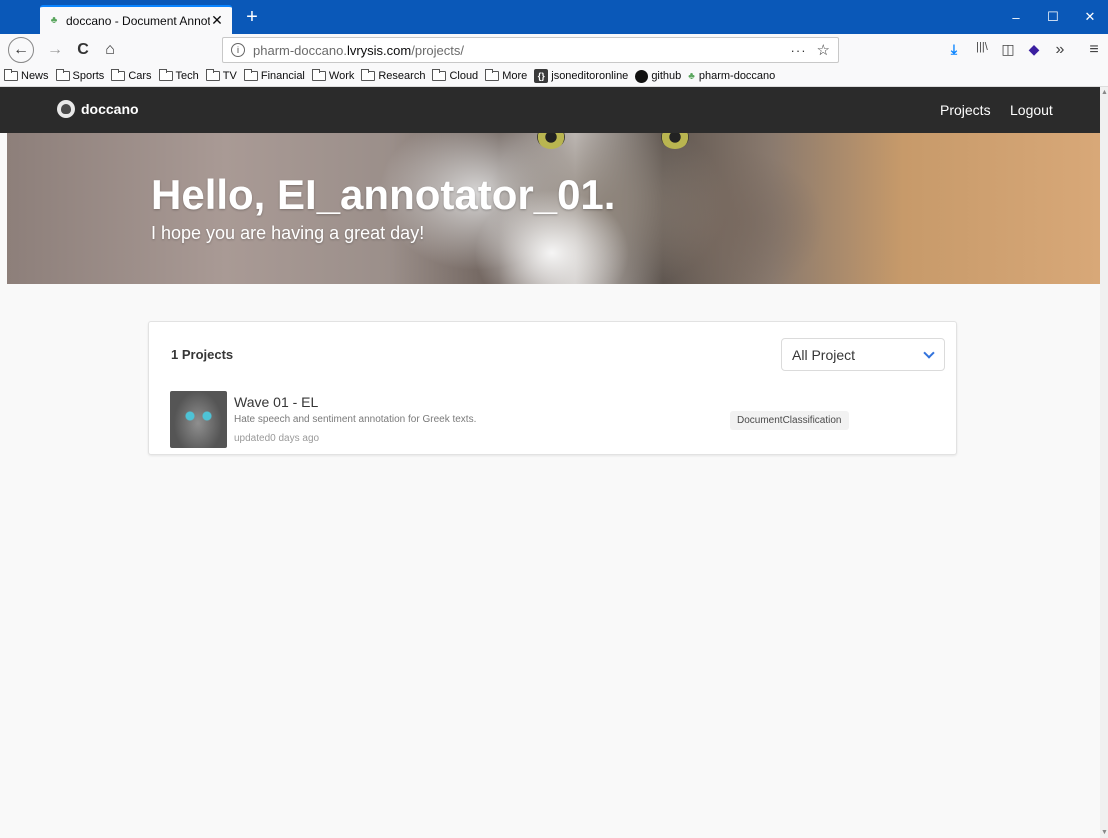  What do you see at coordinates (550, 110) in the screenshot?
I see `app-navbar: doccano Projects Logout` at bounding box center [550, 110].